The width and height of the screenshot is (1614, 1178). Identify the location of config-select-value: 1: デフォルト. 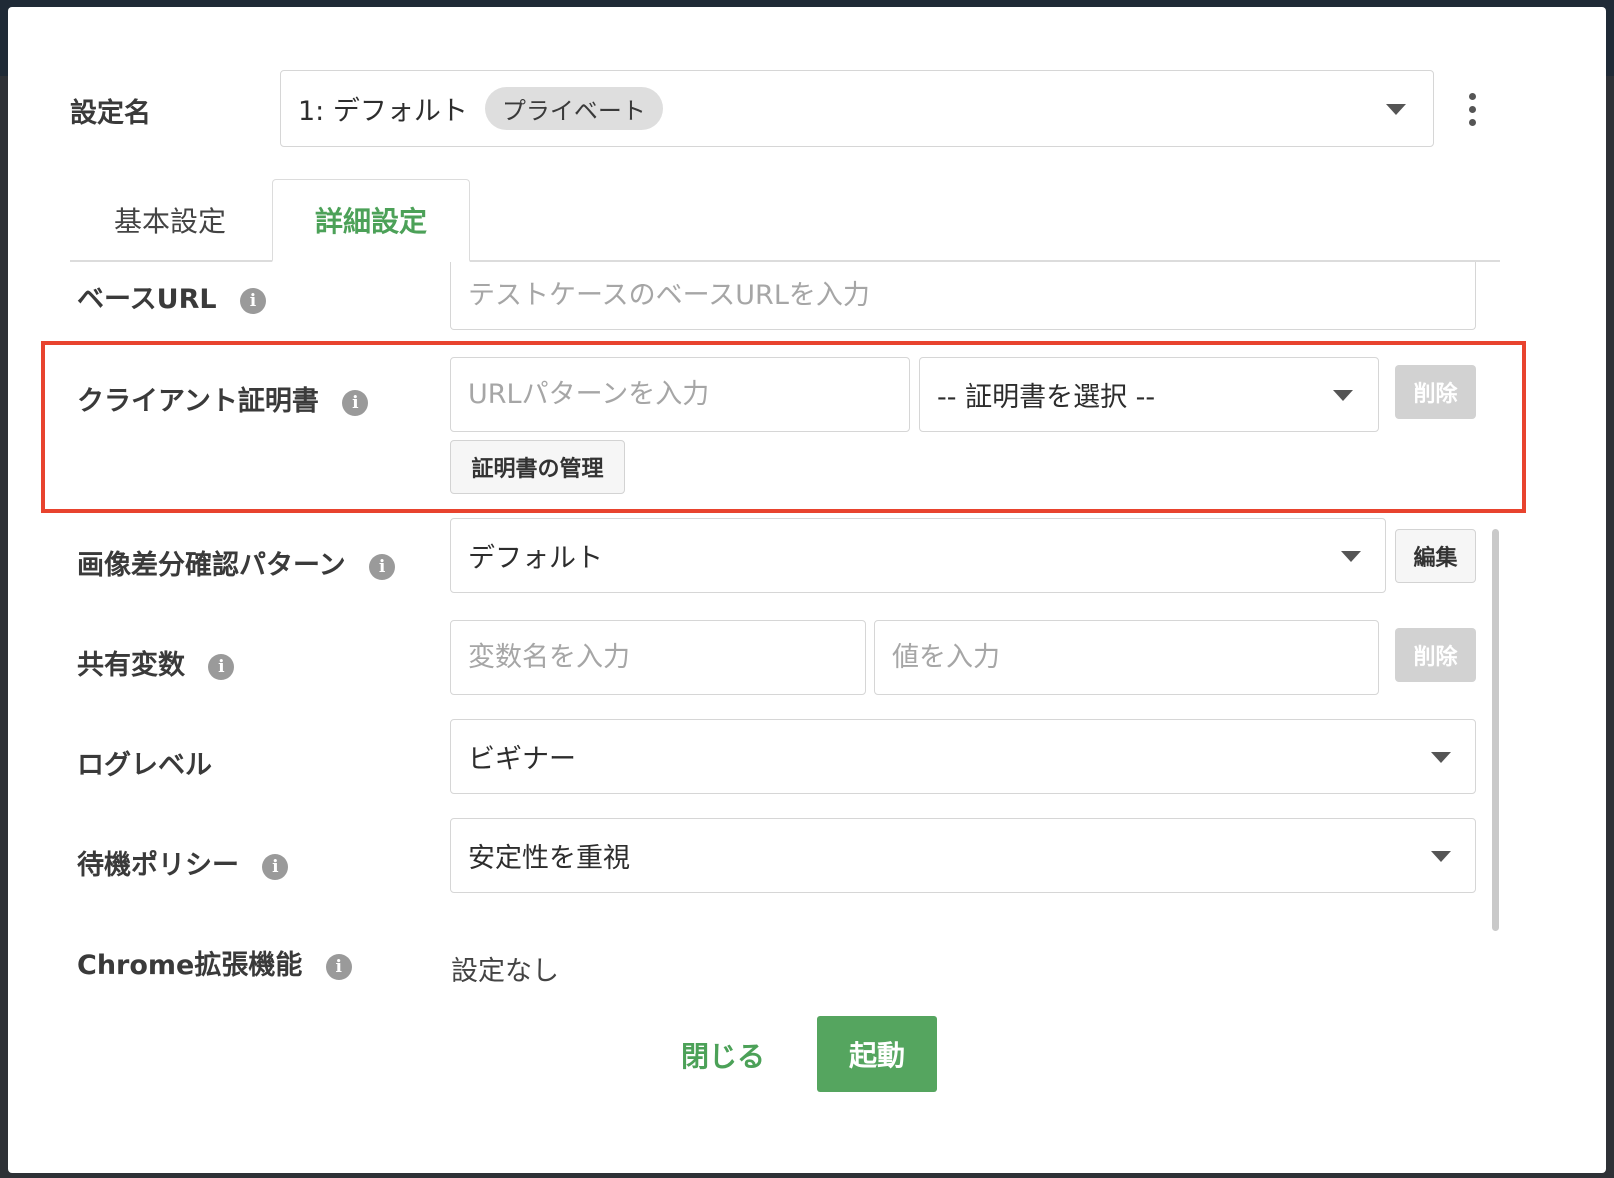
(383, 111).